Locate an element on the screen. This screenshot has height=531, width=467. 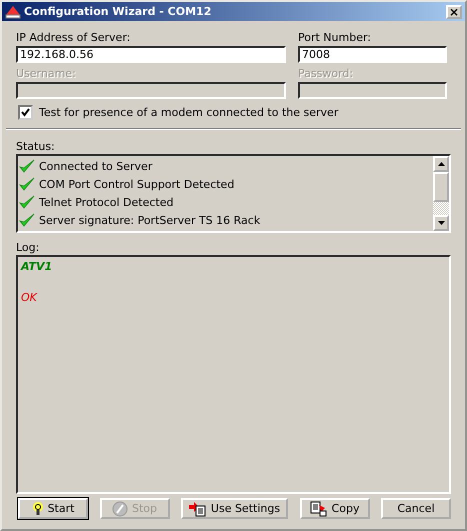
checkbox-label: Test for presence of a modem connected to the server is located at coordinates (188, 112).